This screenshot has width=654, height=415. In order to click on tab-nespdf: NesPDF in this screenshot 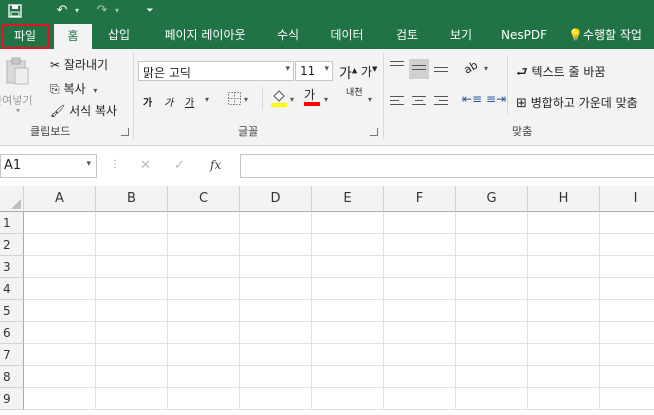, I will do `click(524, 35)`.